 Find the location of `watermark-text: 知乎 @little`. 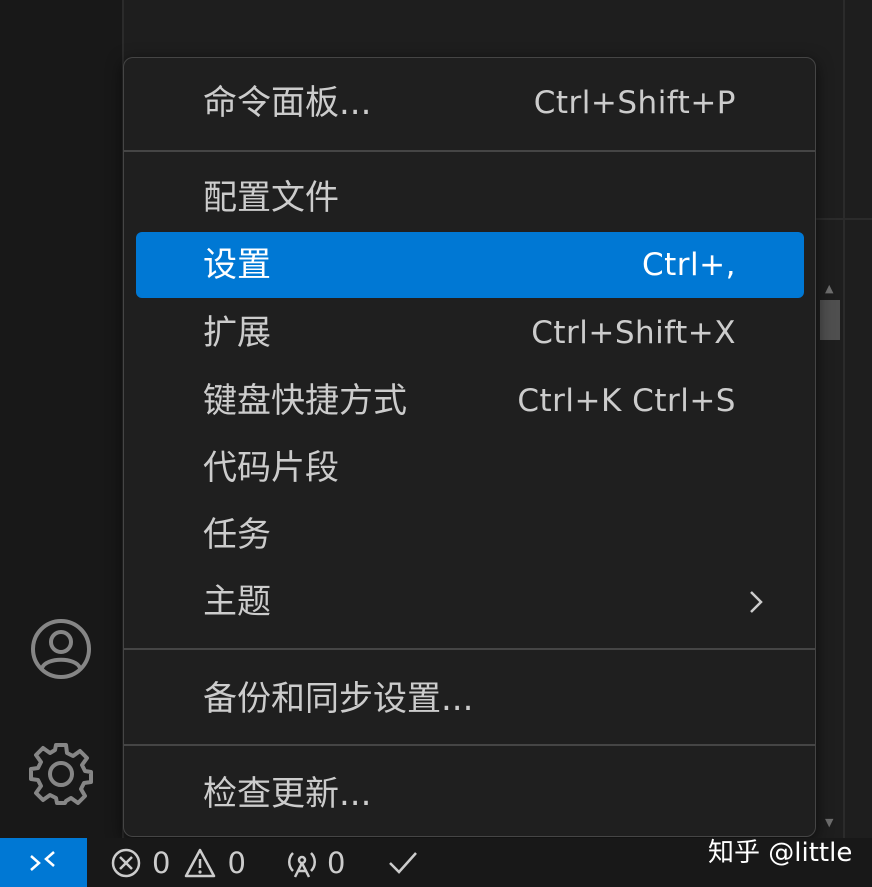

watermark-text: 知乎 @little is located at coordinates (780, 853).